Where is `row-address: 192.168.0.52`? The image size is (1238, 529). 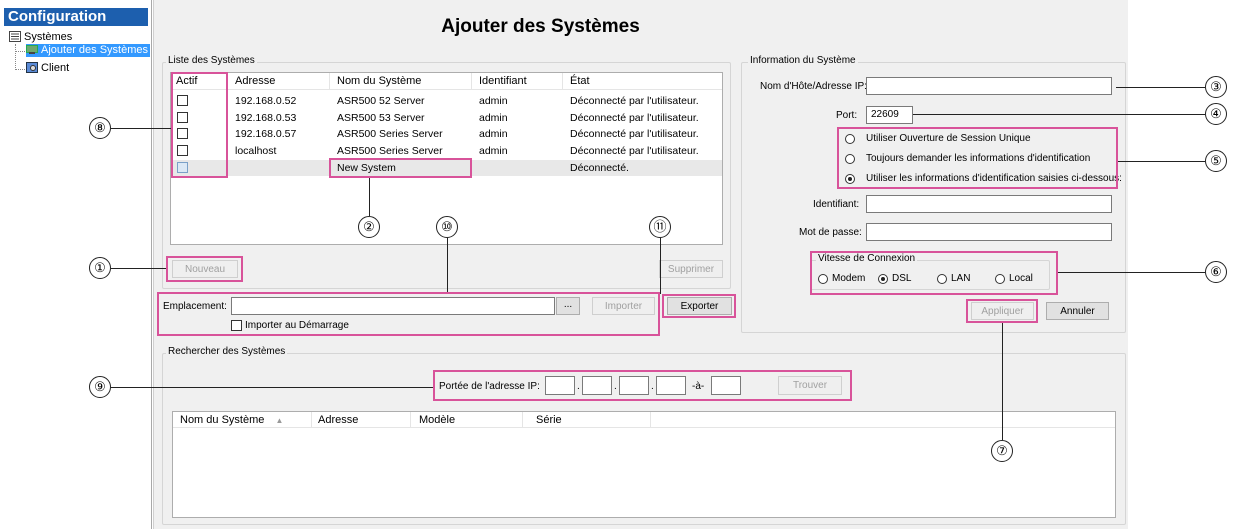 row-address: 192.168.0.52 is located at coordinates (266, 101).